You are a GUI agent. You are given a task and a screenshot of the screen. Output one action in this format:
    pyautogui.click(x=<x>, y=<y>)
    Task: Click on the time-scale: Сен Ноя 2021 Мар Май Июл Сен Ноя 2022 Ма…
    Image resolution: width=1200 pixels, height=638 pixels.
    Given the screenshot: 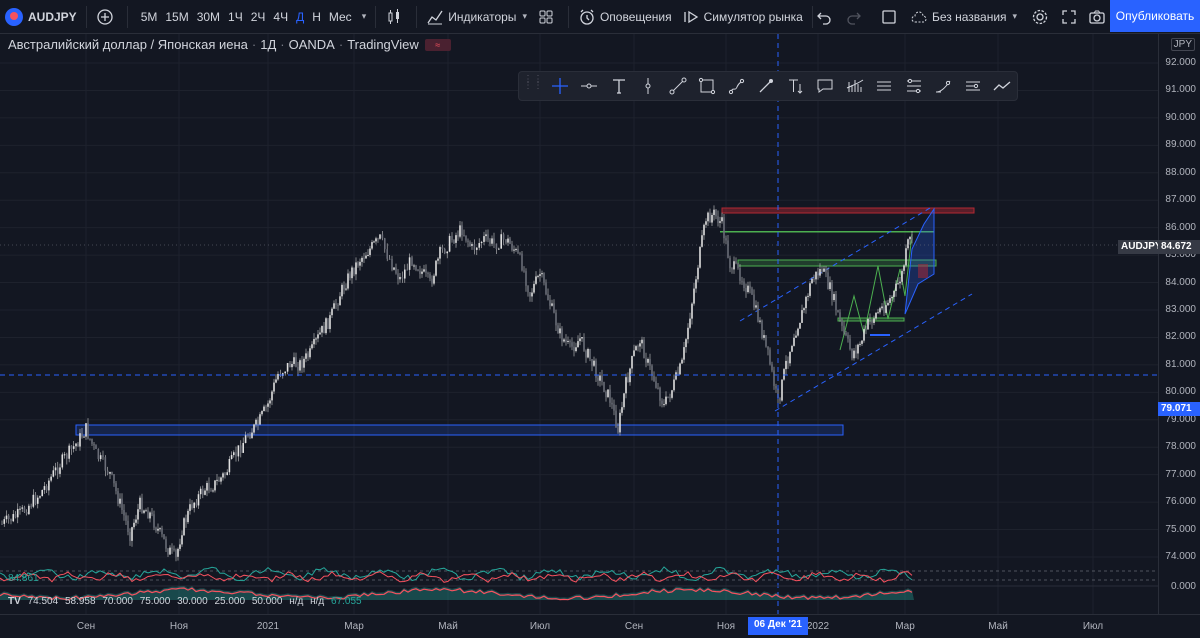 What is the action you would take?
    pyautogui.click(x=600, y=626)
    